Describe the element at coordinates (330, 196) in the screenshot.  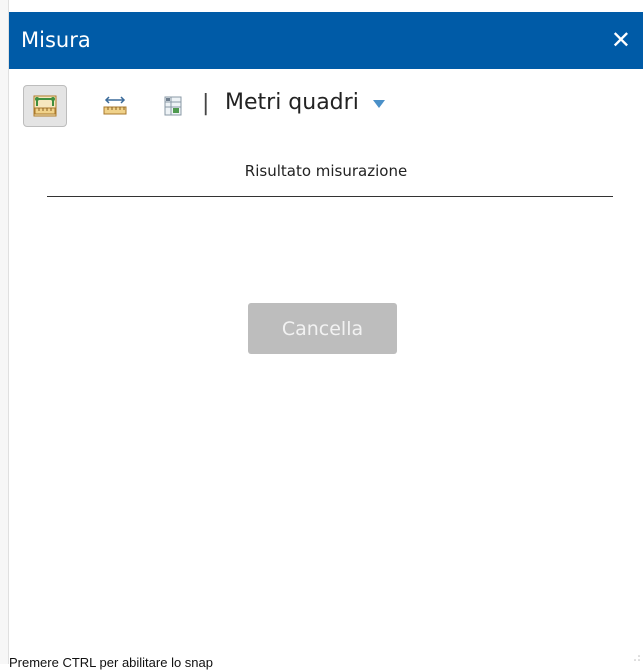
I see `result-divider` at that location.